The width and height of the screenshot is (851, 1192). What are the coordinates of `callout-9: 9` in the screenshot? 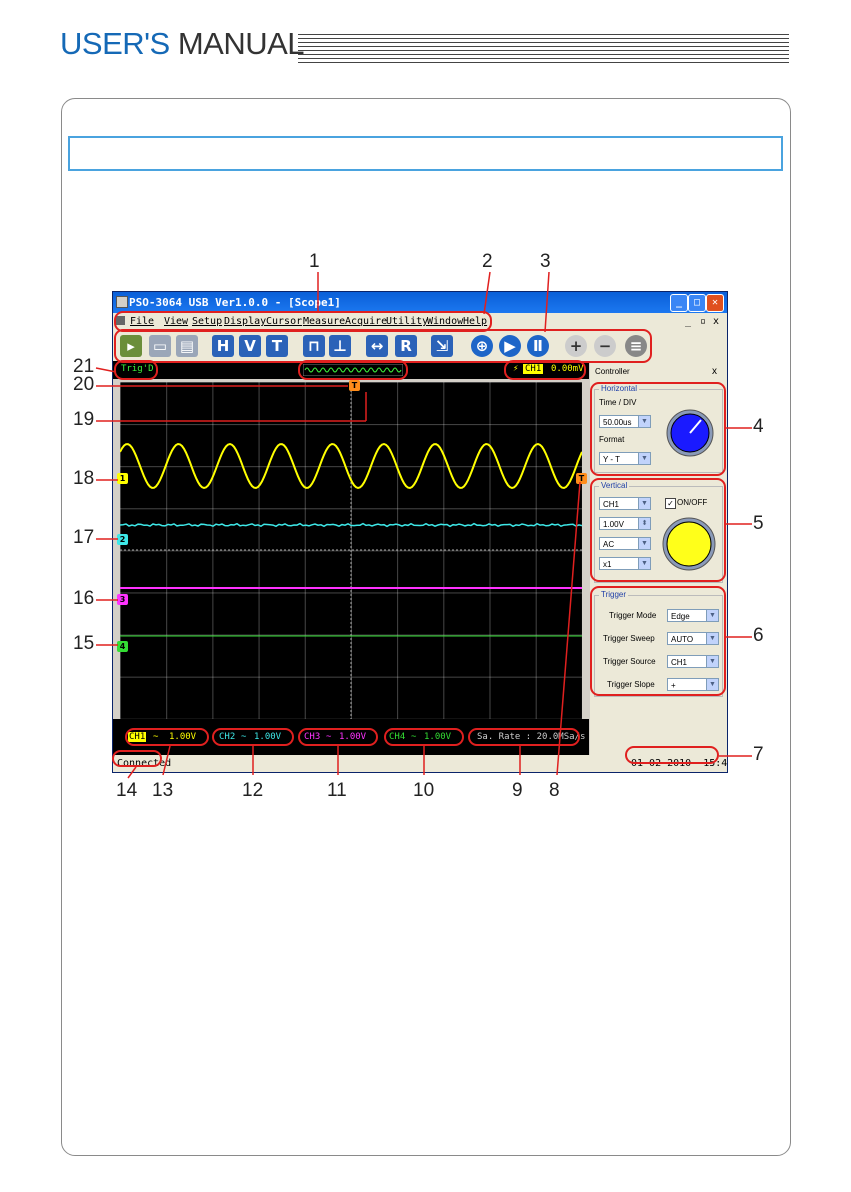 It's located at (517, 790).